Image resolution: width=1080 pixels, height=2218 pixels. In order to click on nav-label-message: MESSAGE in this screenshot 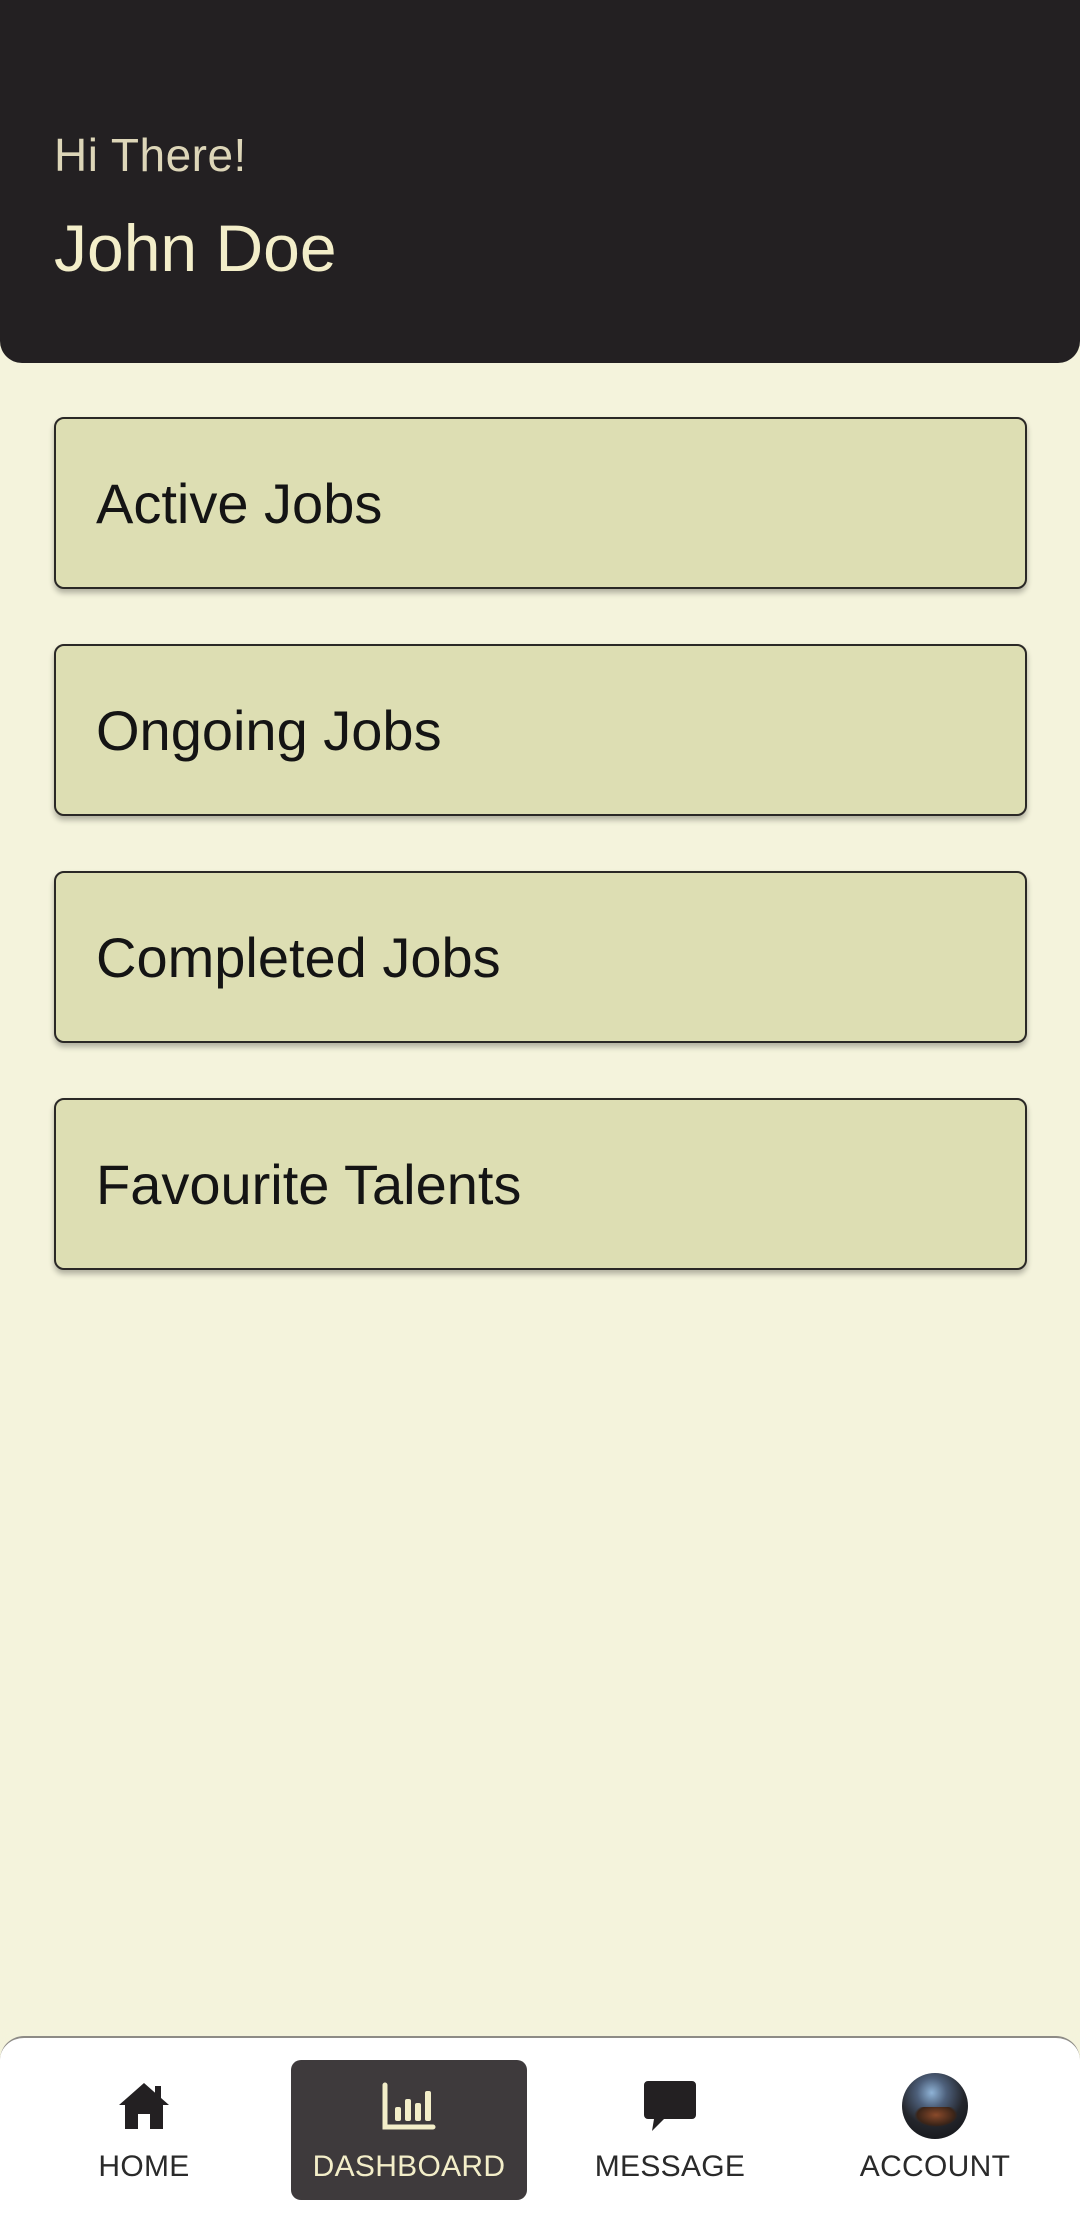, I will do `click(670, 2166)`.